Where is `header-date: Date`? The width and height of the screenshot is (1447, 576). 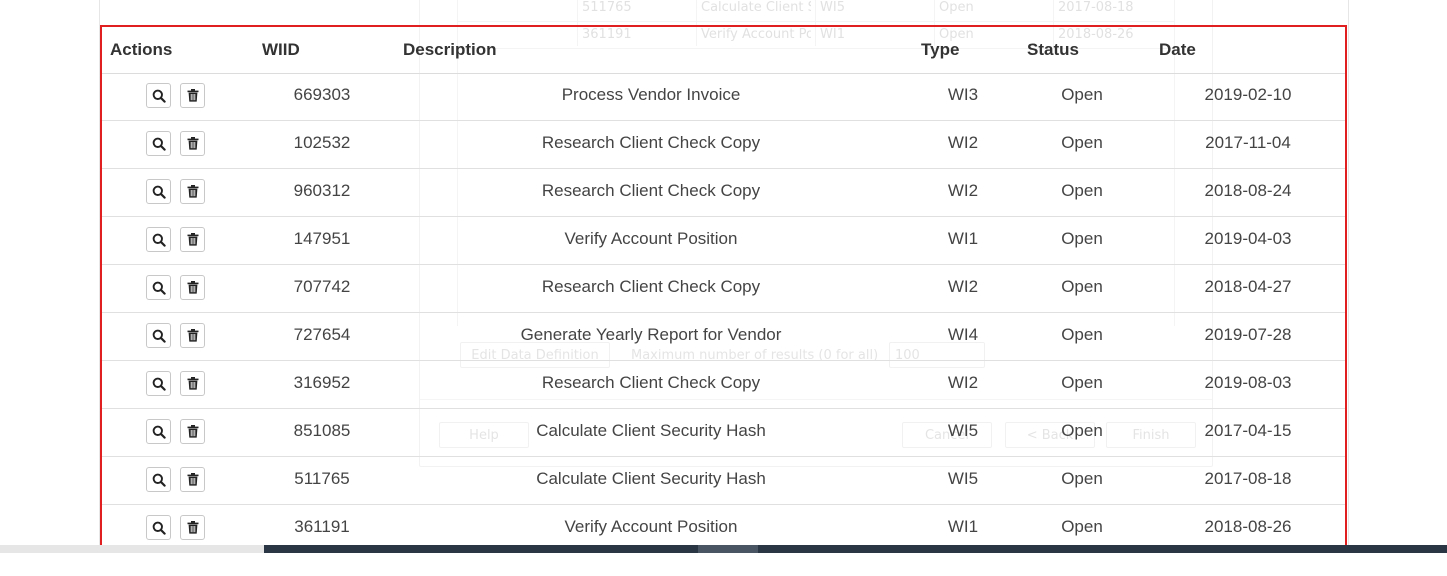 header-date: Date is located at coordinates (1177, 50).